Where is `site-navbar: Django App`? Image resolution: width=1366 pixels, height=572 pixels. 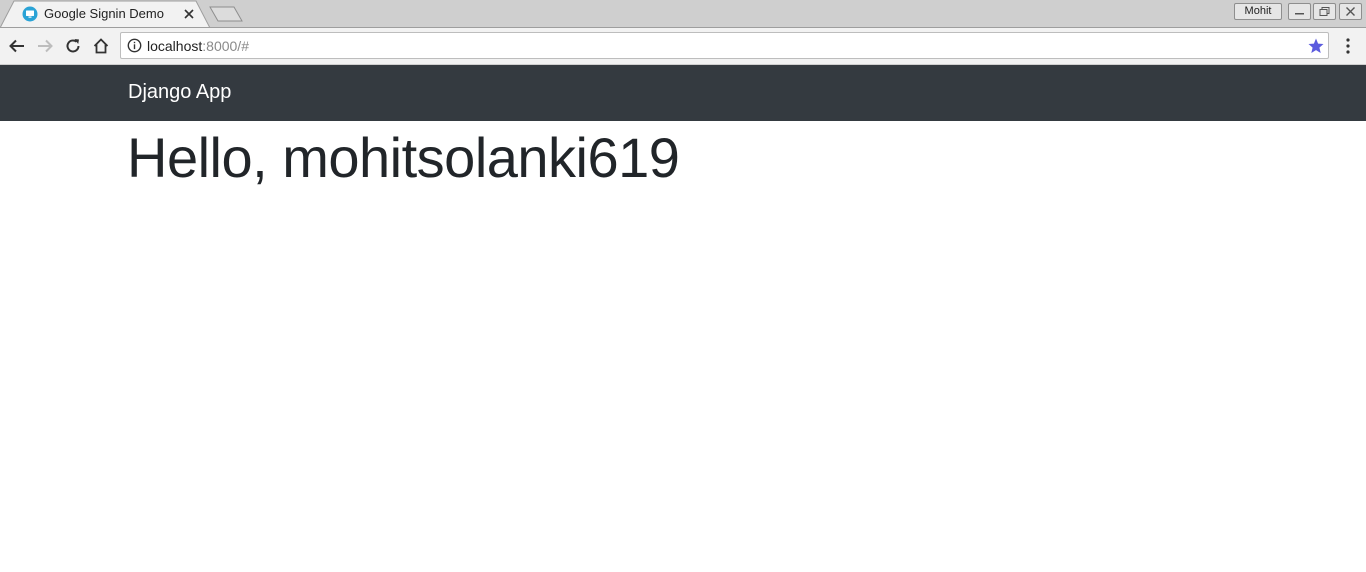 site-navbar: Django App is located at coordinates (683, 93).